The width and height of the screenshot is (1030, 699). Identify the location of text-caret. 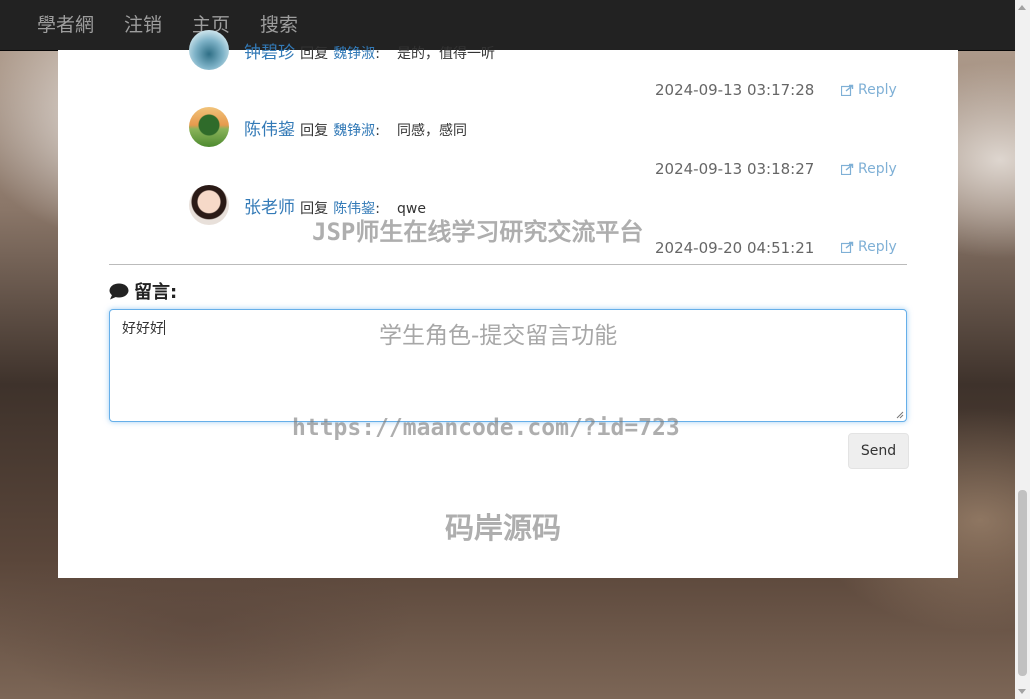
(164, 327).